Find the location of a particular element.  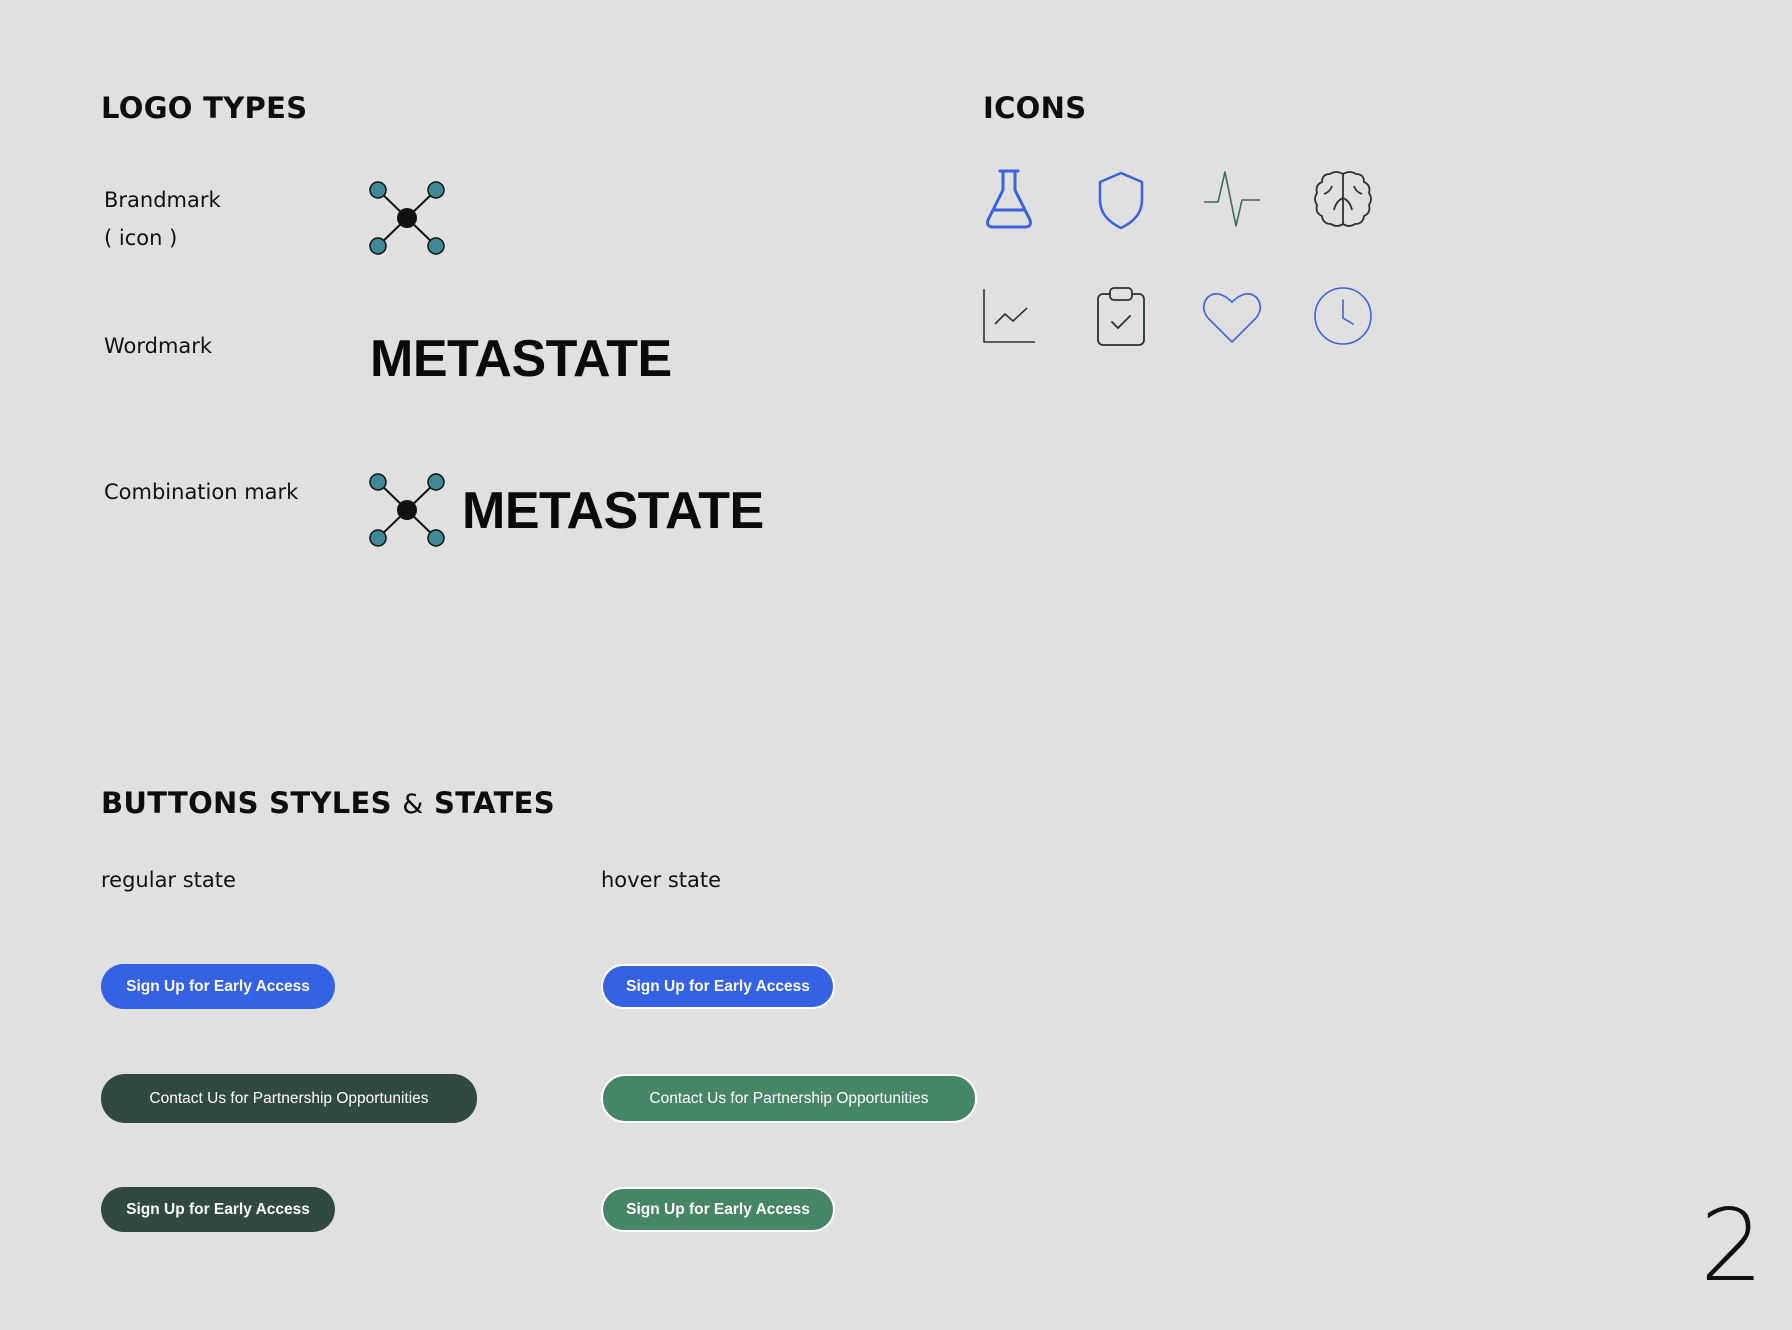

buttons-heading-part2: STATES is located at coordinates (494, 803).